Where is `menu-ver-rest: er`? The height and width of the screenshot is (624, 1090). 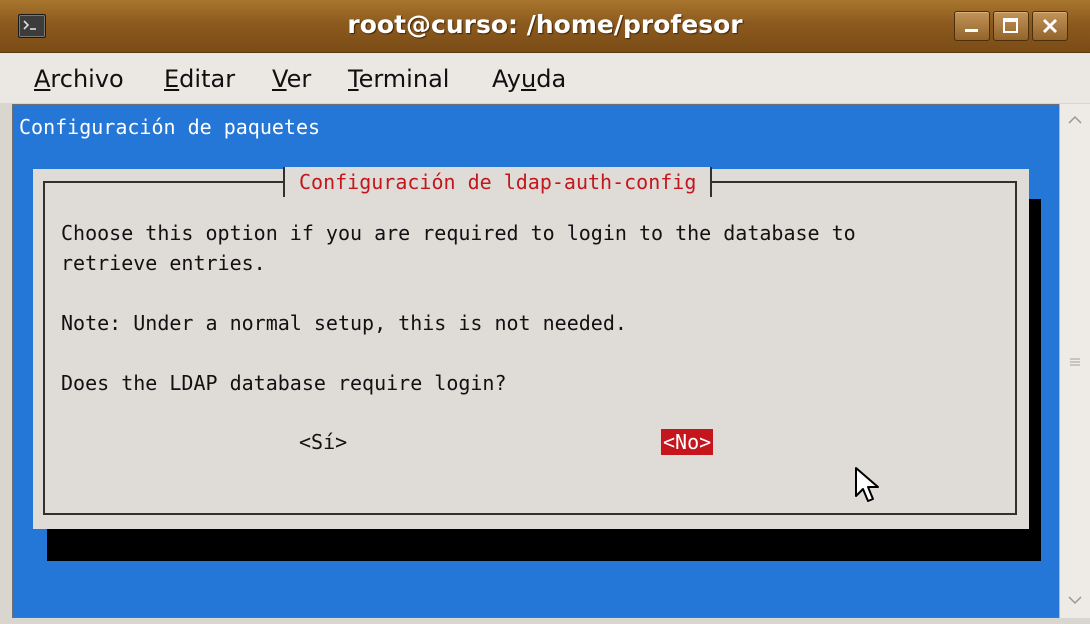
menu-ver-rest: er is located at coordinates (299, 79).